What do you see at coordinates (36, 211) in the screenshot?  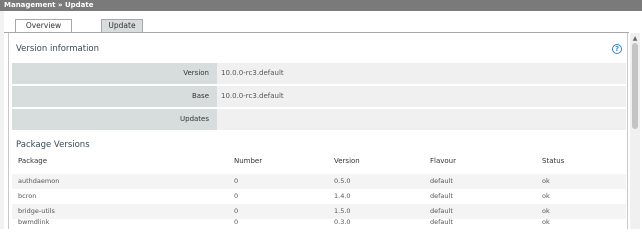 I see `cell-package: bridge-utils` at bounding box center [36, 211].